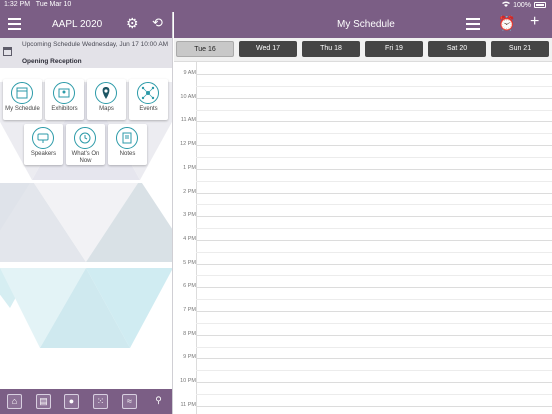  What do you see at coordinates (189, 286) in the screenshot?
I see `time-label: 6 PM` at bounding box center [189, 286].